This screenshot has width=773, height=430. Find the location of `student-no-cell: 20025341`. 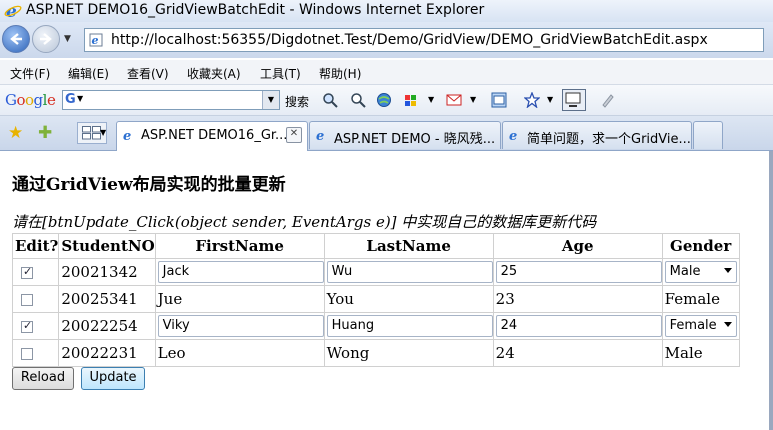

student-no-cell: 20025341 is located at coordinates (107, 299).